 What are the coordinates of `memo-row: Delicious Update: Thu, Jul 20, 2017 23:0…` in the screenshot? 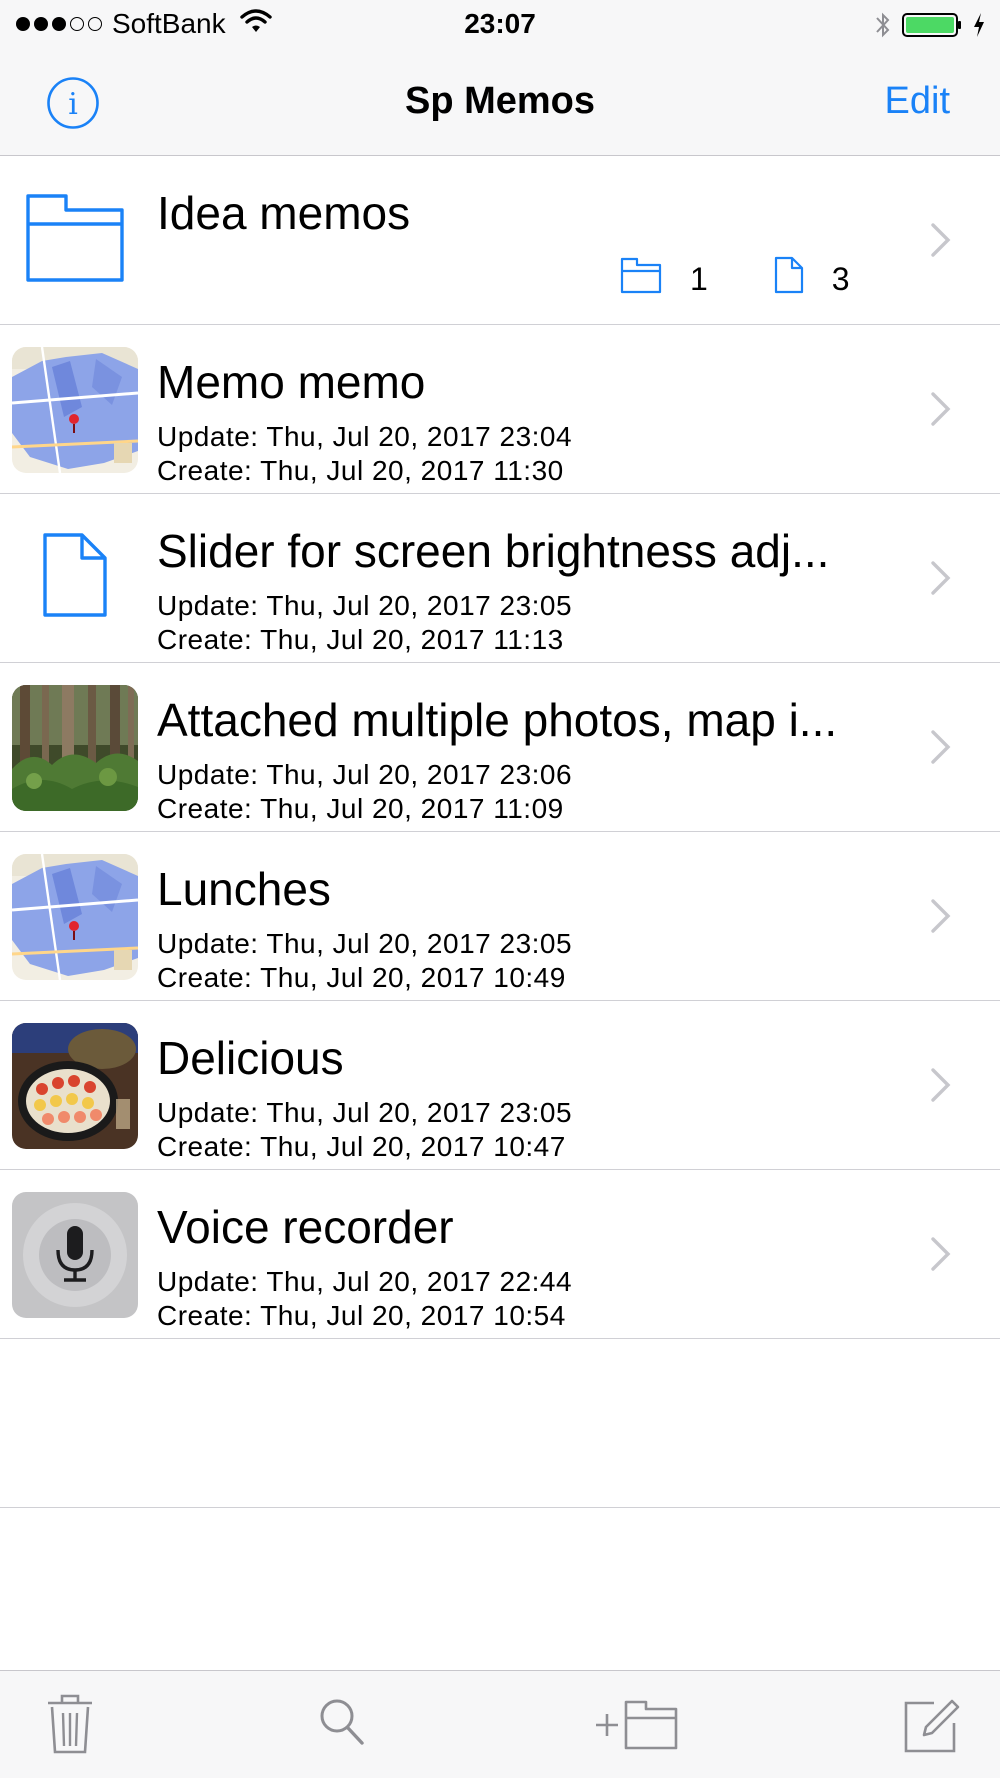 It's located at (500, 1085).